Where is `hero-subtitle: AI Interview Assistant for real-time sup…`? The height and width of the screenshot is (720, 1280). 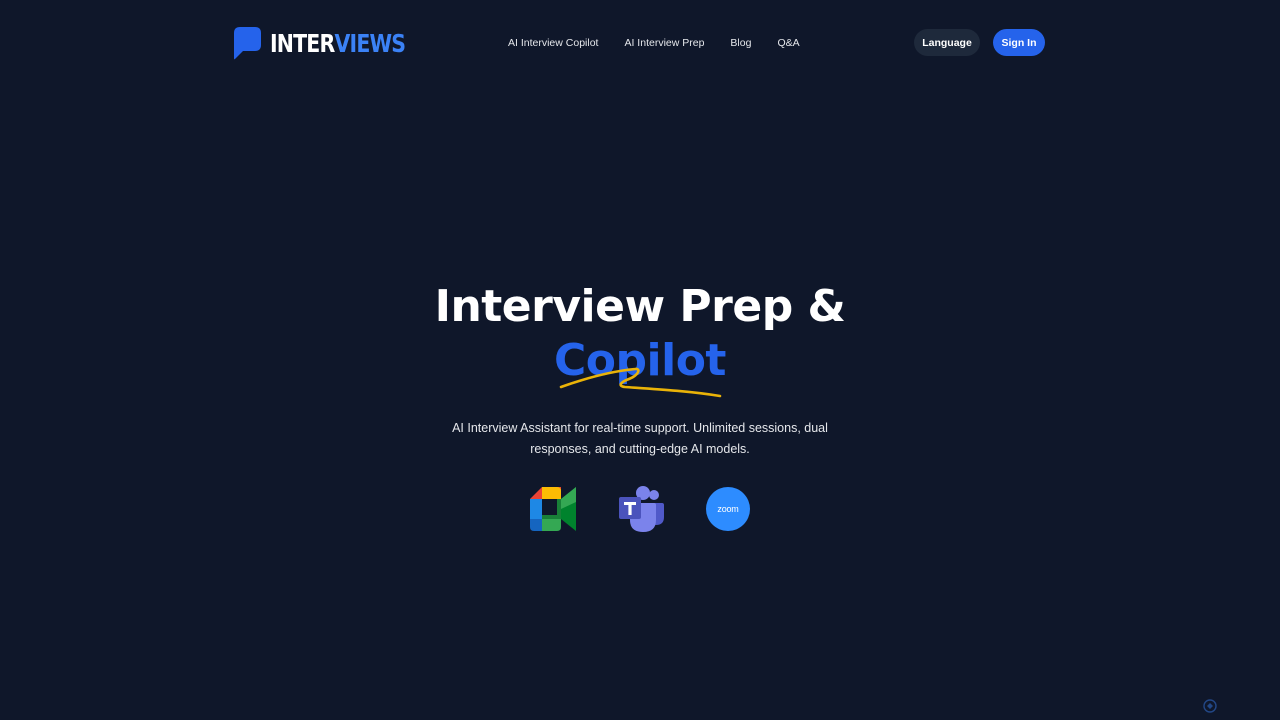 hero-subtitle: AI Interview Assistant for real-time sup… is located at coordinates (640, 438).